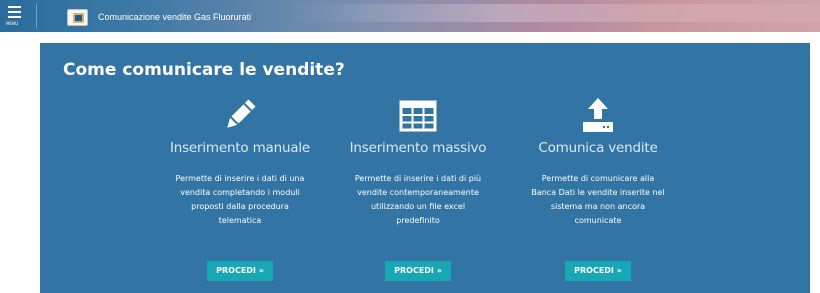 The width and height of the screenshot is (820, 293). What do you see at coordinates (12, 23) in the screenshot?
I see `menu-label: MENU` at bounding box center [12, 23].